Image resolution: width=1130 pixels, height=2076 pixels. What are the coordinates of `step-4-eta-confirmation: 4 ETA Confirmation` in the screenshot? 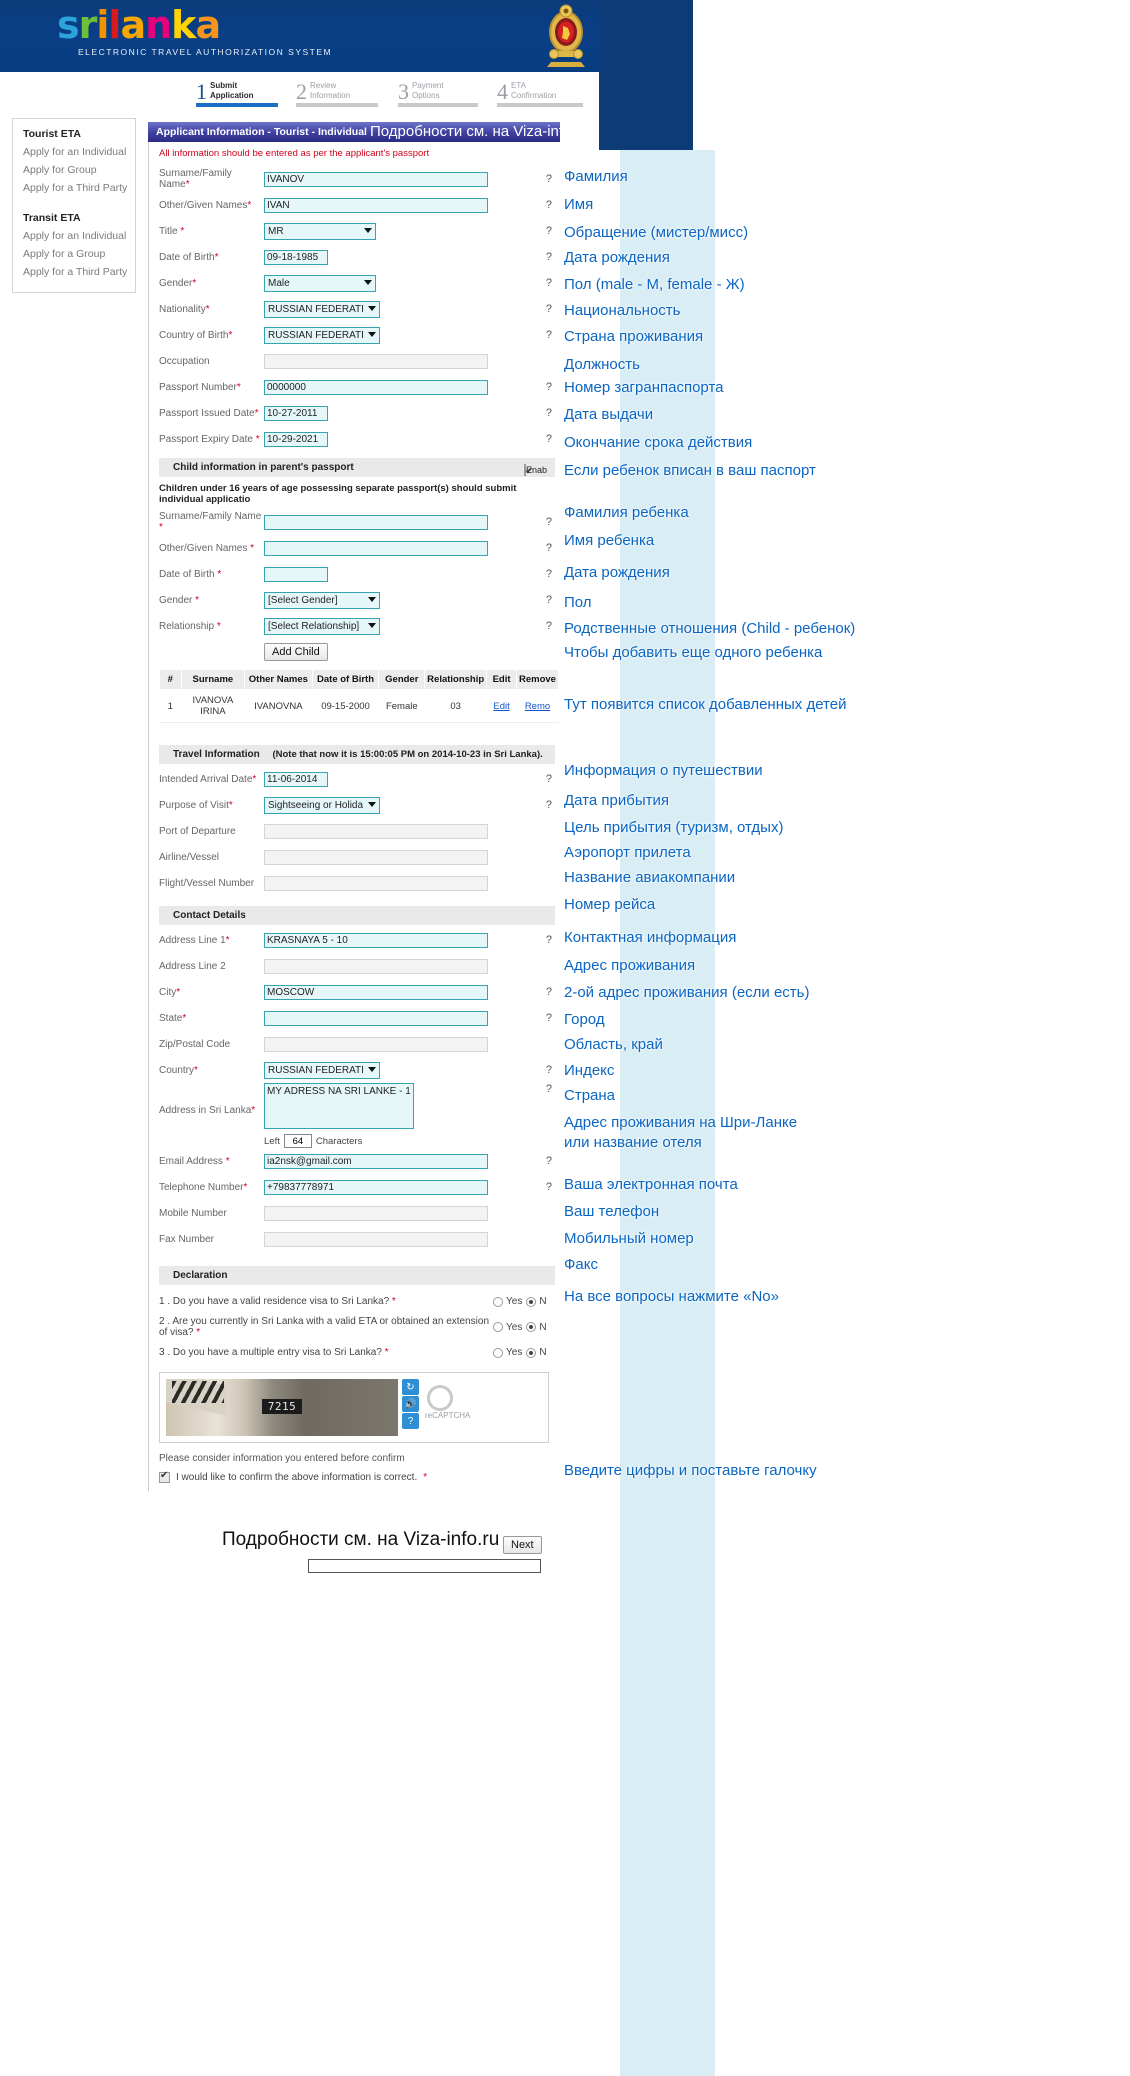 It's located at (540, 94).